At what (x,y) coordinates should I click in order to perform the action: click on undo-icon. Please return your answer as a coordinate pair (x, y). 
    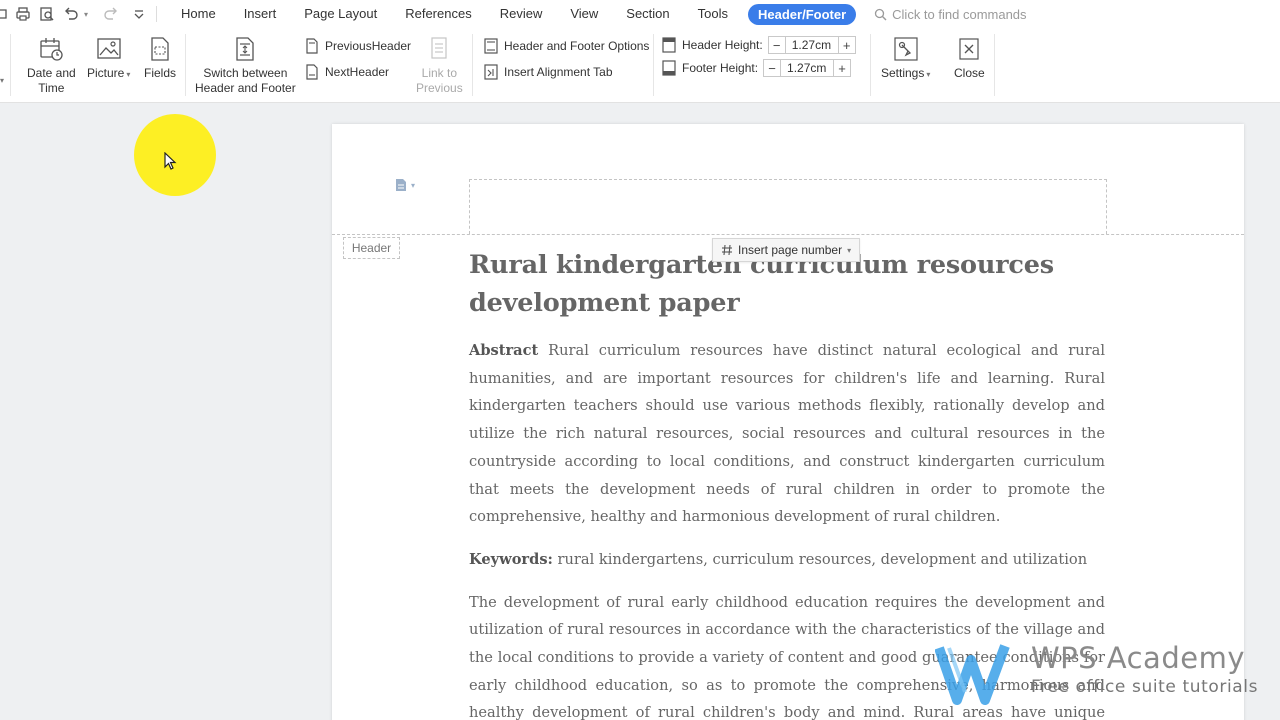
    Looking at the image, I should click on (71, 14).